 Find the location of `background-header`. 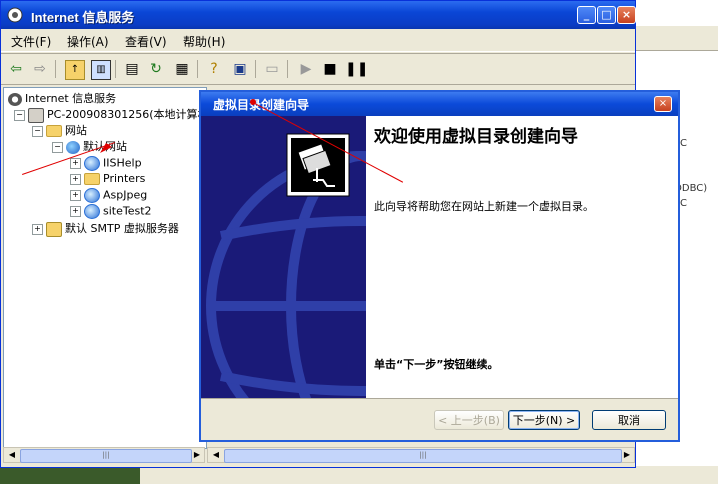

background-header is located at coordinates (677, 38).